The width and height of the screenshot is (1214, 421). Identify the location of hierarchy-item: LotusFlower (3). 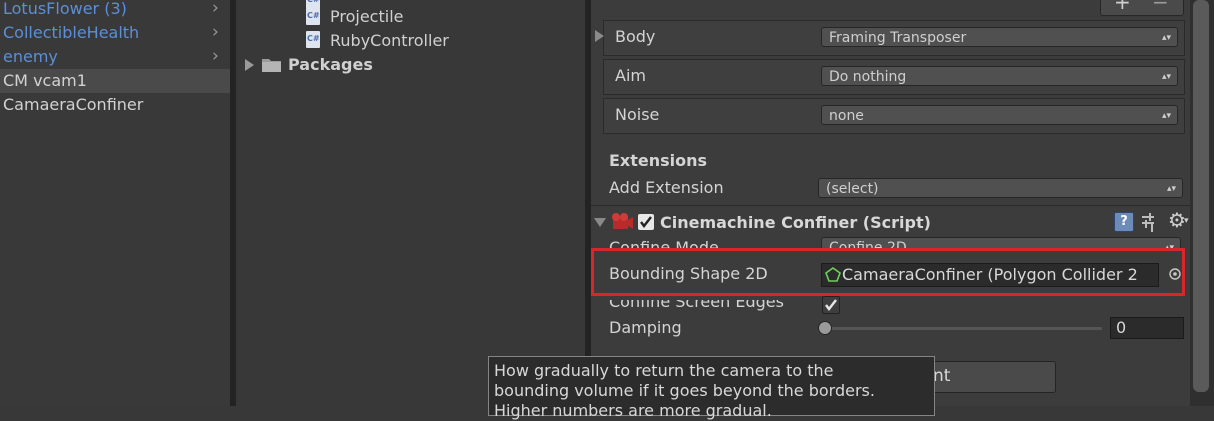
(65, 10).